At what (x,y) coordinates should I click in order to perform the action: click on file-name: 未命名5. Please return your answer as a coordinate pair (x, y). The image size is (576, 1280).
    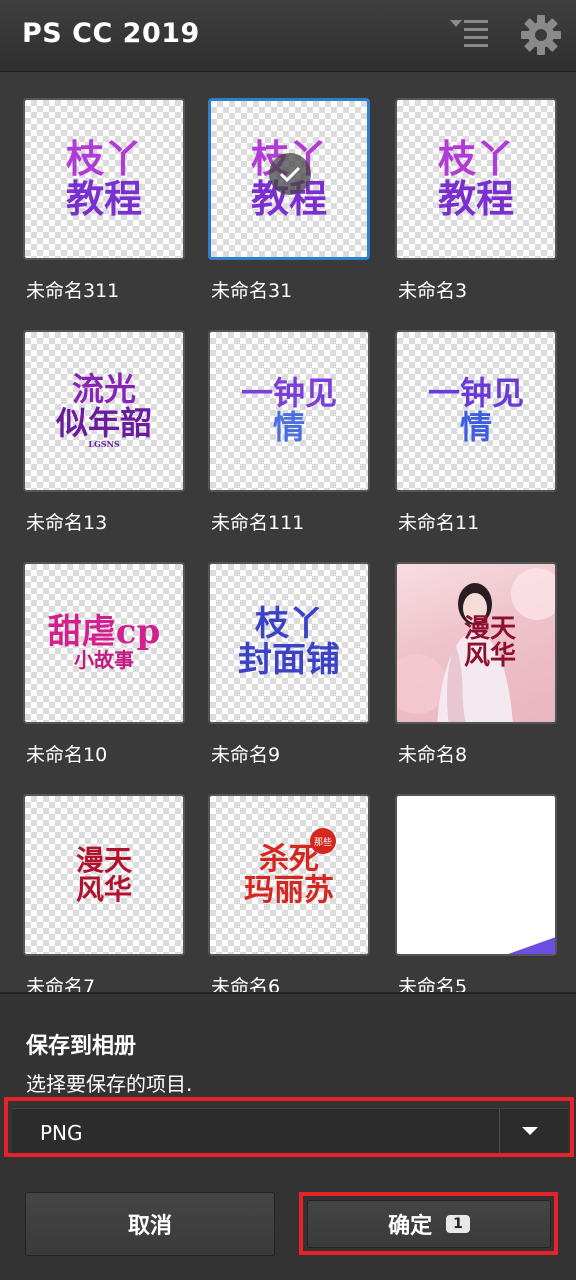
    Looking at the image, I should click on (433, 984).